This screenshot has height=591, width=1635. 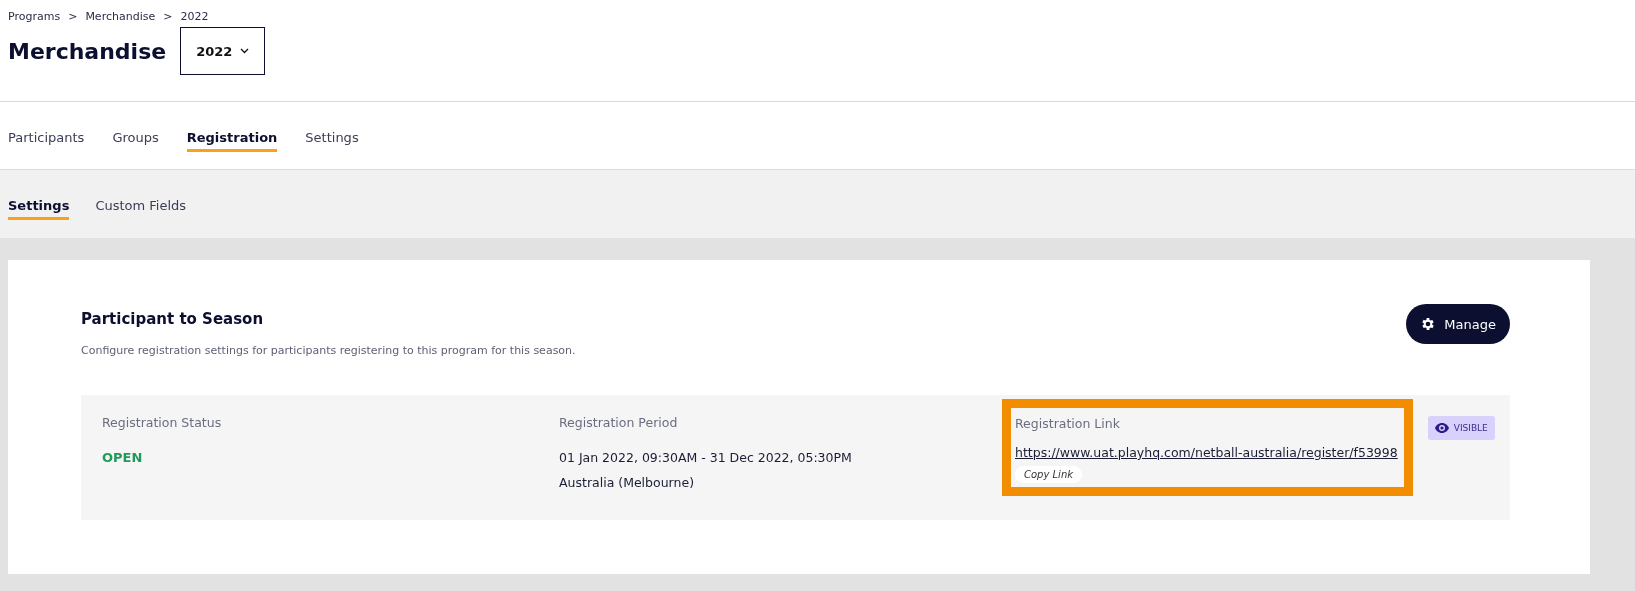 I want to click on copy-link-button: Copy Link, so click(x=1049, y=474).